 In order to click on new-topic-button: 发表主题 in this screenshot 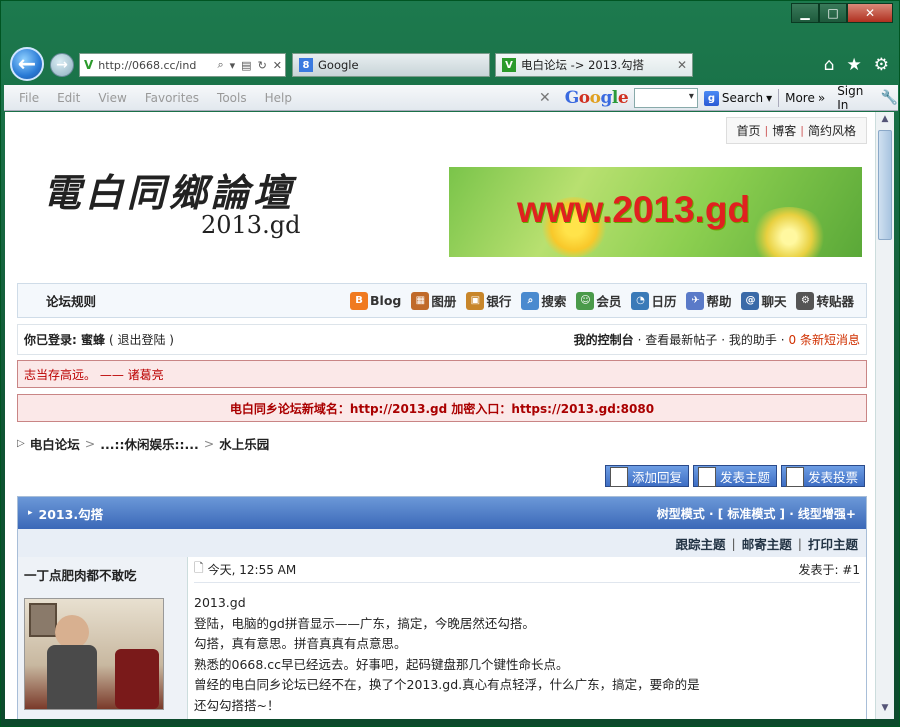, I will do `click(734, 476)`.